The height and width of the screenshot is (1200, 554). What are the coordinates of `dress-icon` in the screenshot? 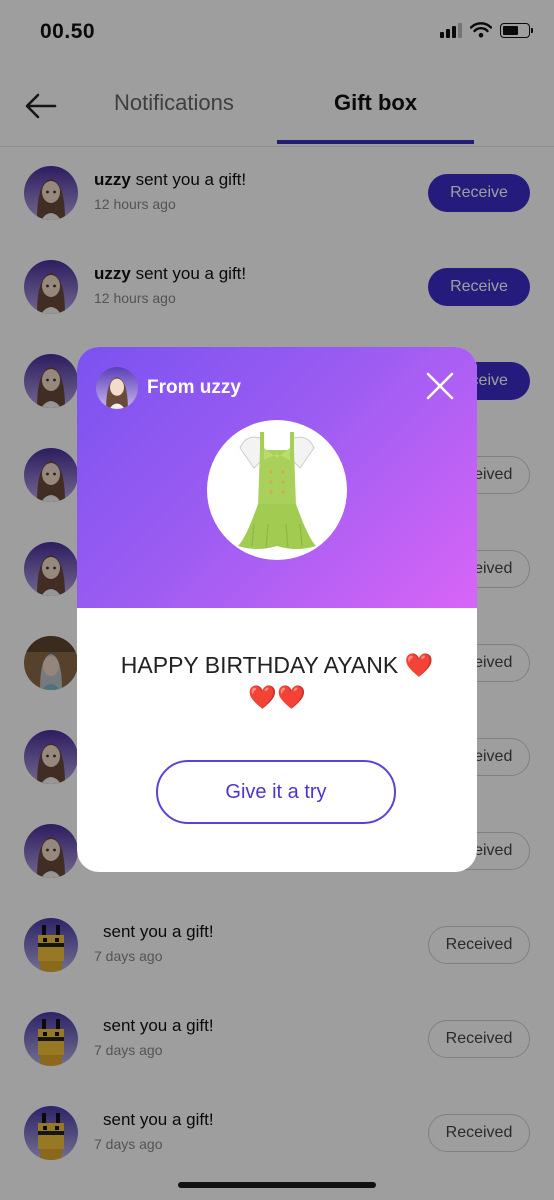 It's located at (277, 490).